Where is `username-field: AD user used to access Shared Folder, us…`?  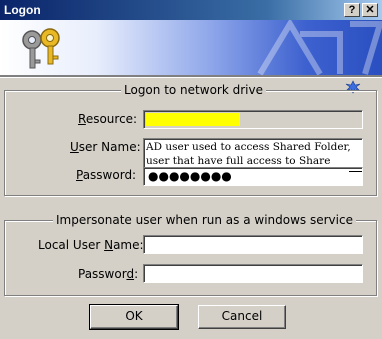
username-field: AD user used to access Shared Folder, us… is located at coordinates (253, 153).